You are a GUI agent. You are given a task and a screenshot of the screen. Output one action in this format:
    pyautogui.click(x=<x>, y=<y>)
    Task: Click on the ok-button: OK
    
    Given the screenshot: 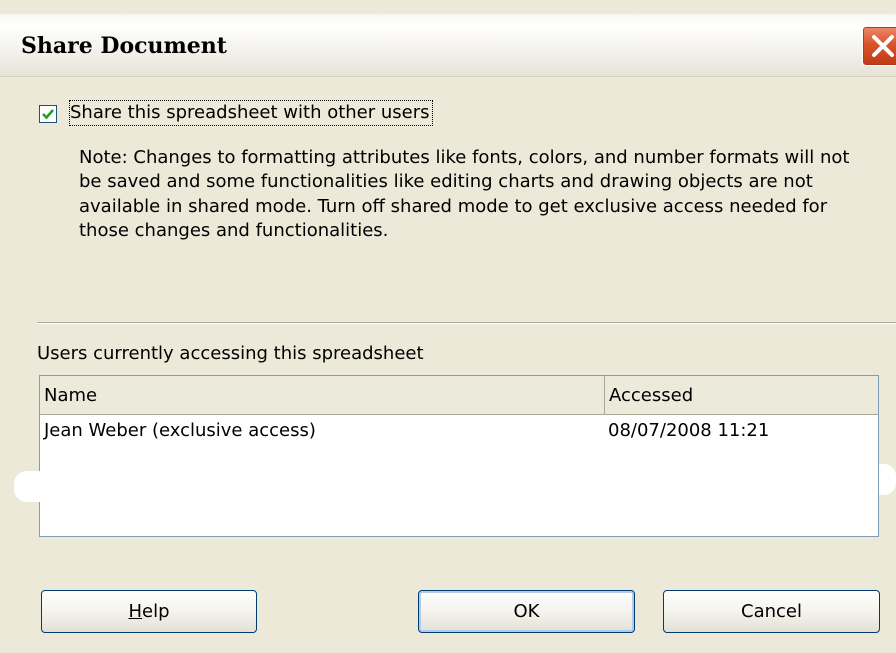 What is the action you would take?
    pyautogui.click(x=526, y=611)
    